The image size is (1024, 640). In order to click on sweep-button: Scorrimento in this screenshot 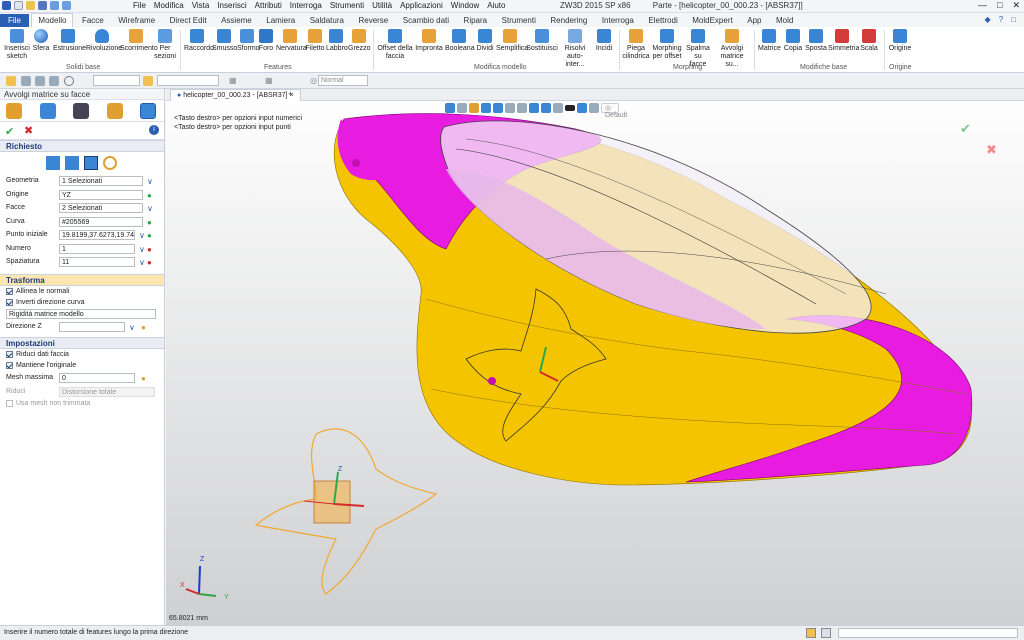, I will do `click(139, 41)`.